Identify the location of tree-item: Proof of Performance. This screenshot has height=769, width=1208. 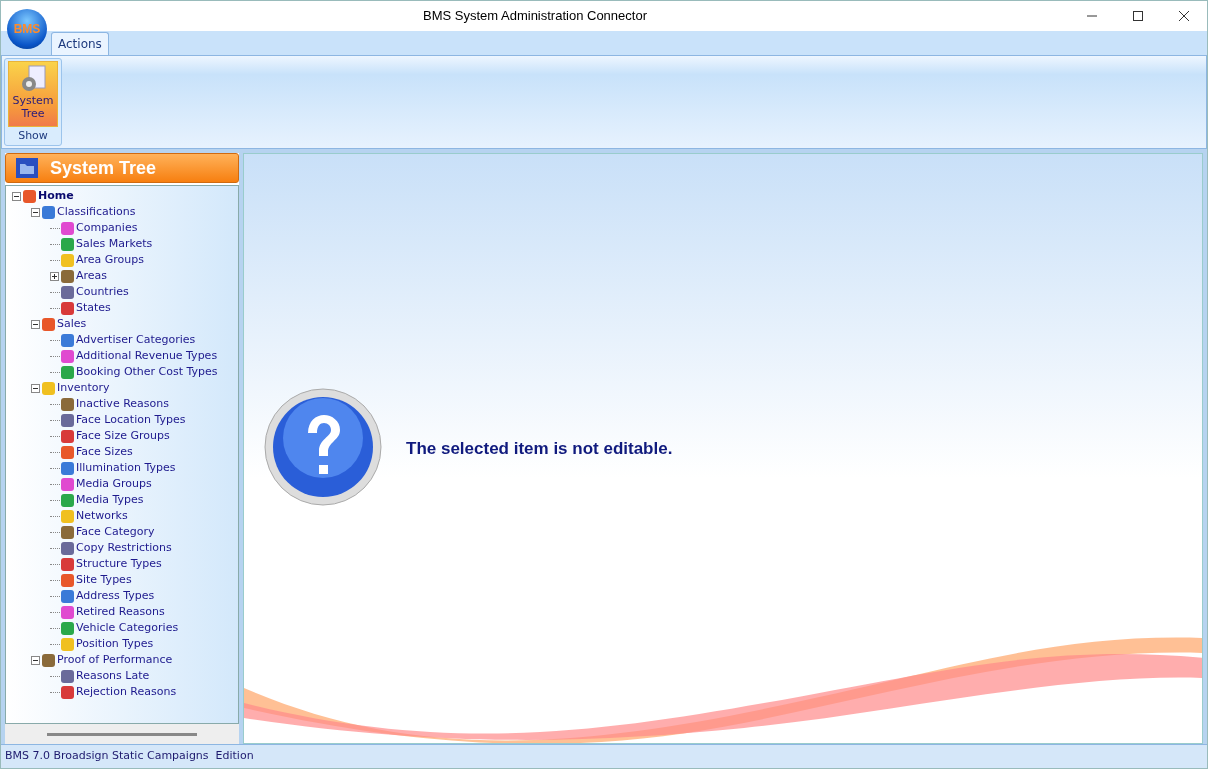
(115, 660).